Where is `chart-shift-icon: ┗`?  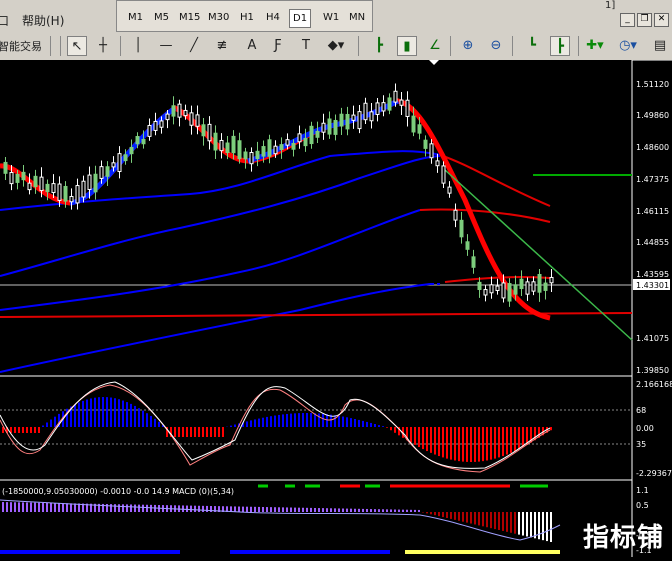
chart-shift-icon: ┗ is located at coordinates (532, 46).